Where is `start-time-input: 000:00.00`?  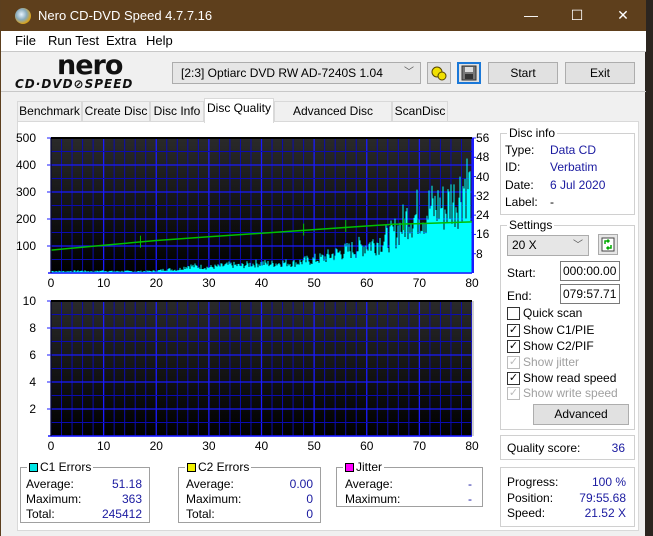 start-time-input: 000:00.00 is located at coordinates (590, 271).